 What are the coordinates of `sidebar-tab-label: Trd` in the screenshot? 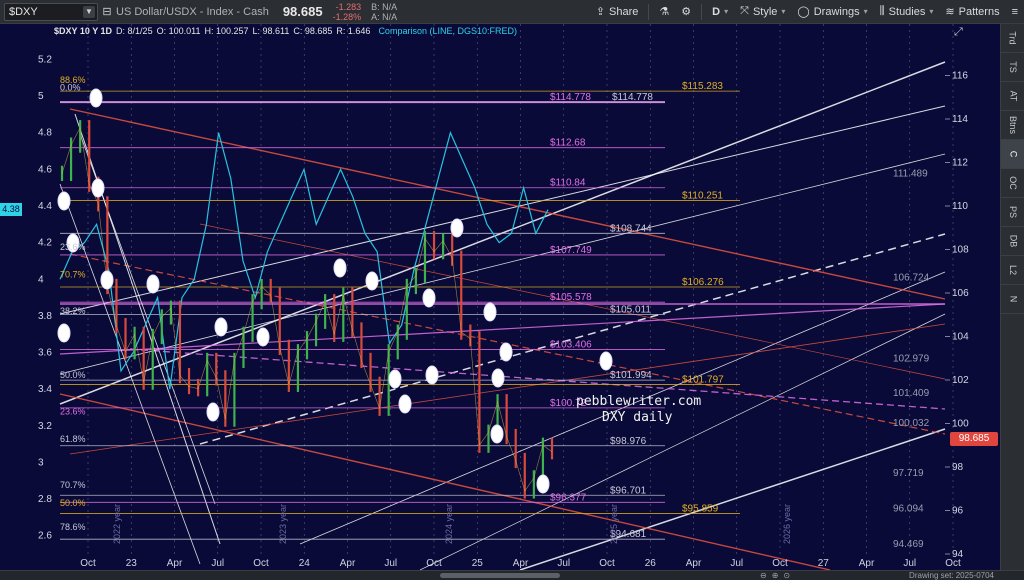 It's located at (1012, 38).